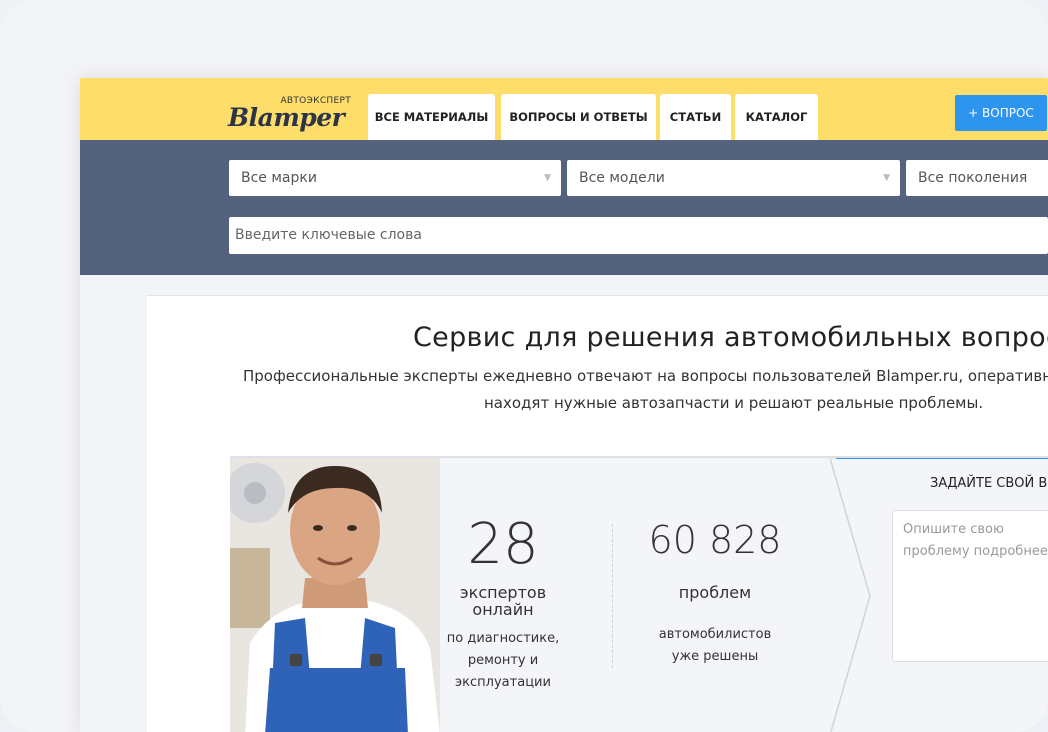 The width and height of the screenshot is (1048, 732). I want to click on problems-count: 60 828, so click(715, 540).